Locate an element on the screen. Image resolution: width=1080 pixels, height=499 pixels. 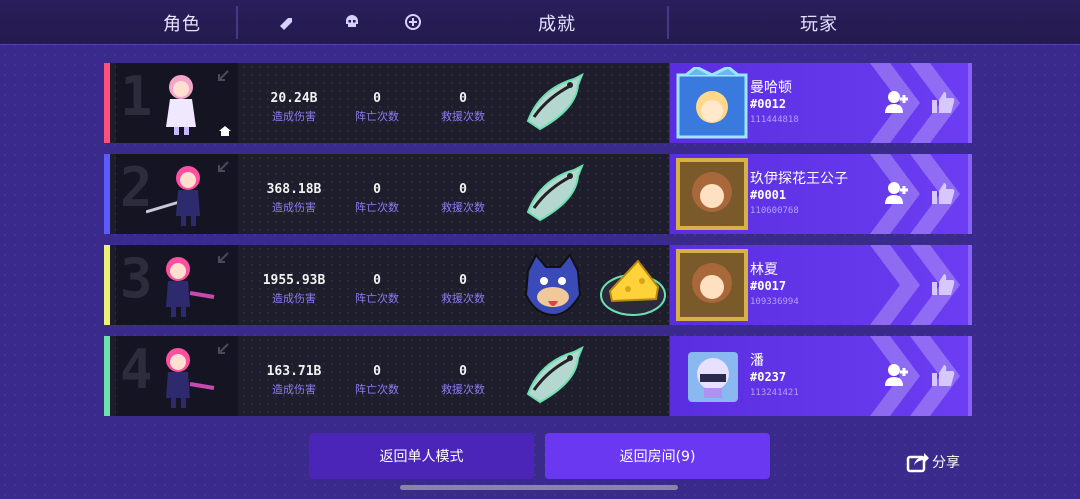
damage-value: 368.18B is located at coordinates (294, 189).